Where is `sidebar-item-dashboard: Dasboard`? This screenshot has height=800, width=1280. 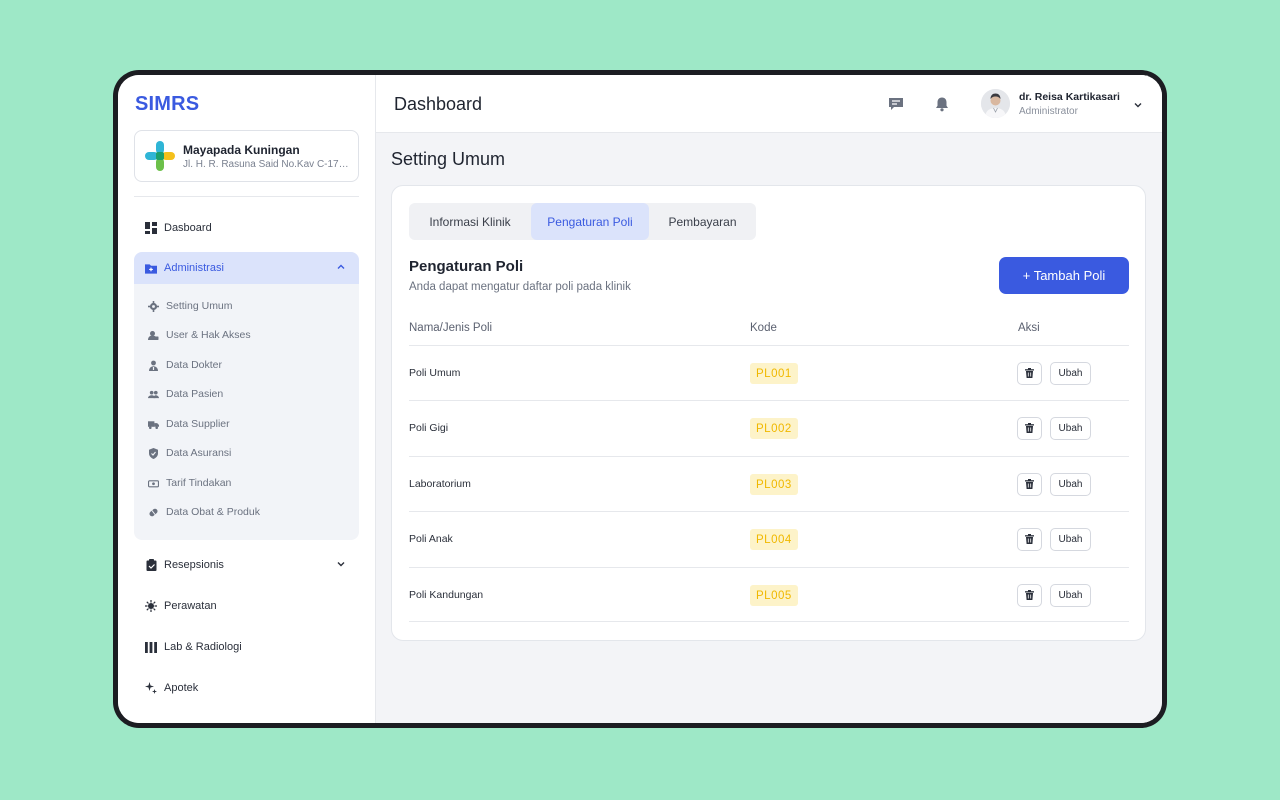 sidebar-item-dashboard: Dasboard is located at coordinates (246, 228).